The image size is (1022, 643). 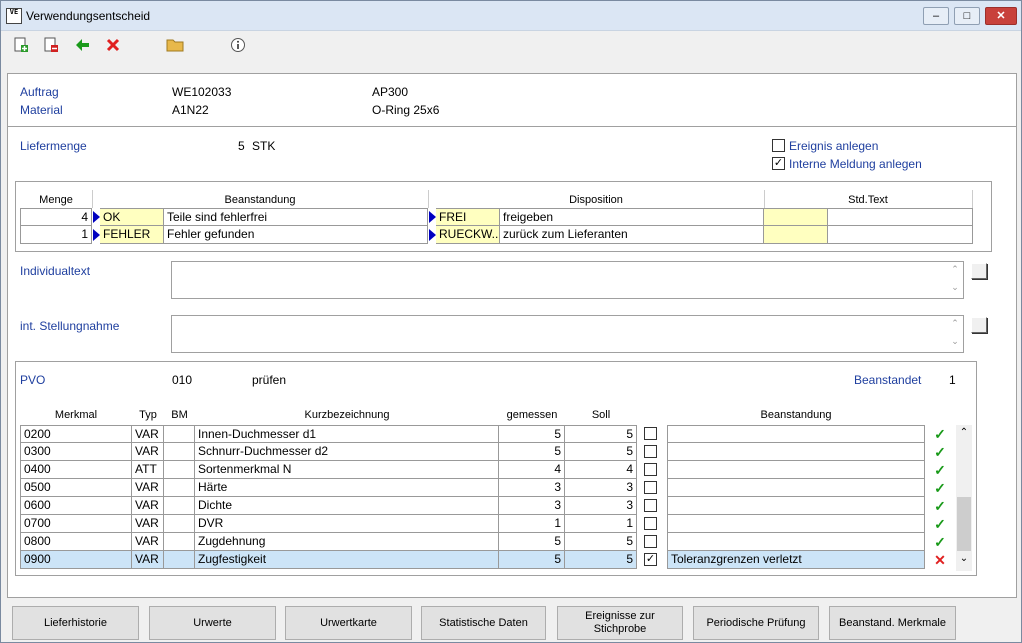 I want to click on kurz-cell: Zugdehnung, so click(x=347, y=542).